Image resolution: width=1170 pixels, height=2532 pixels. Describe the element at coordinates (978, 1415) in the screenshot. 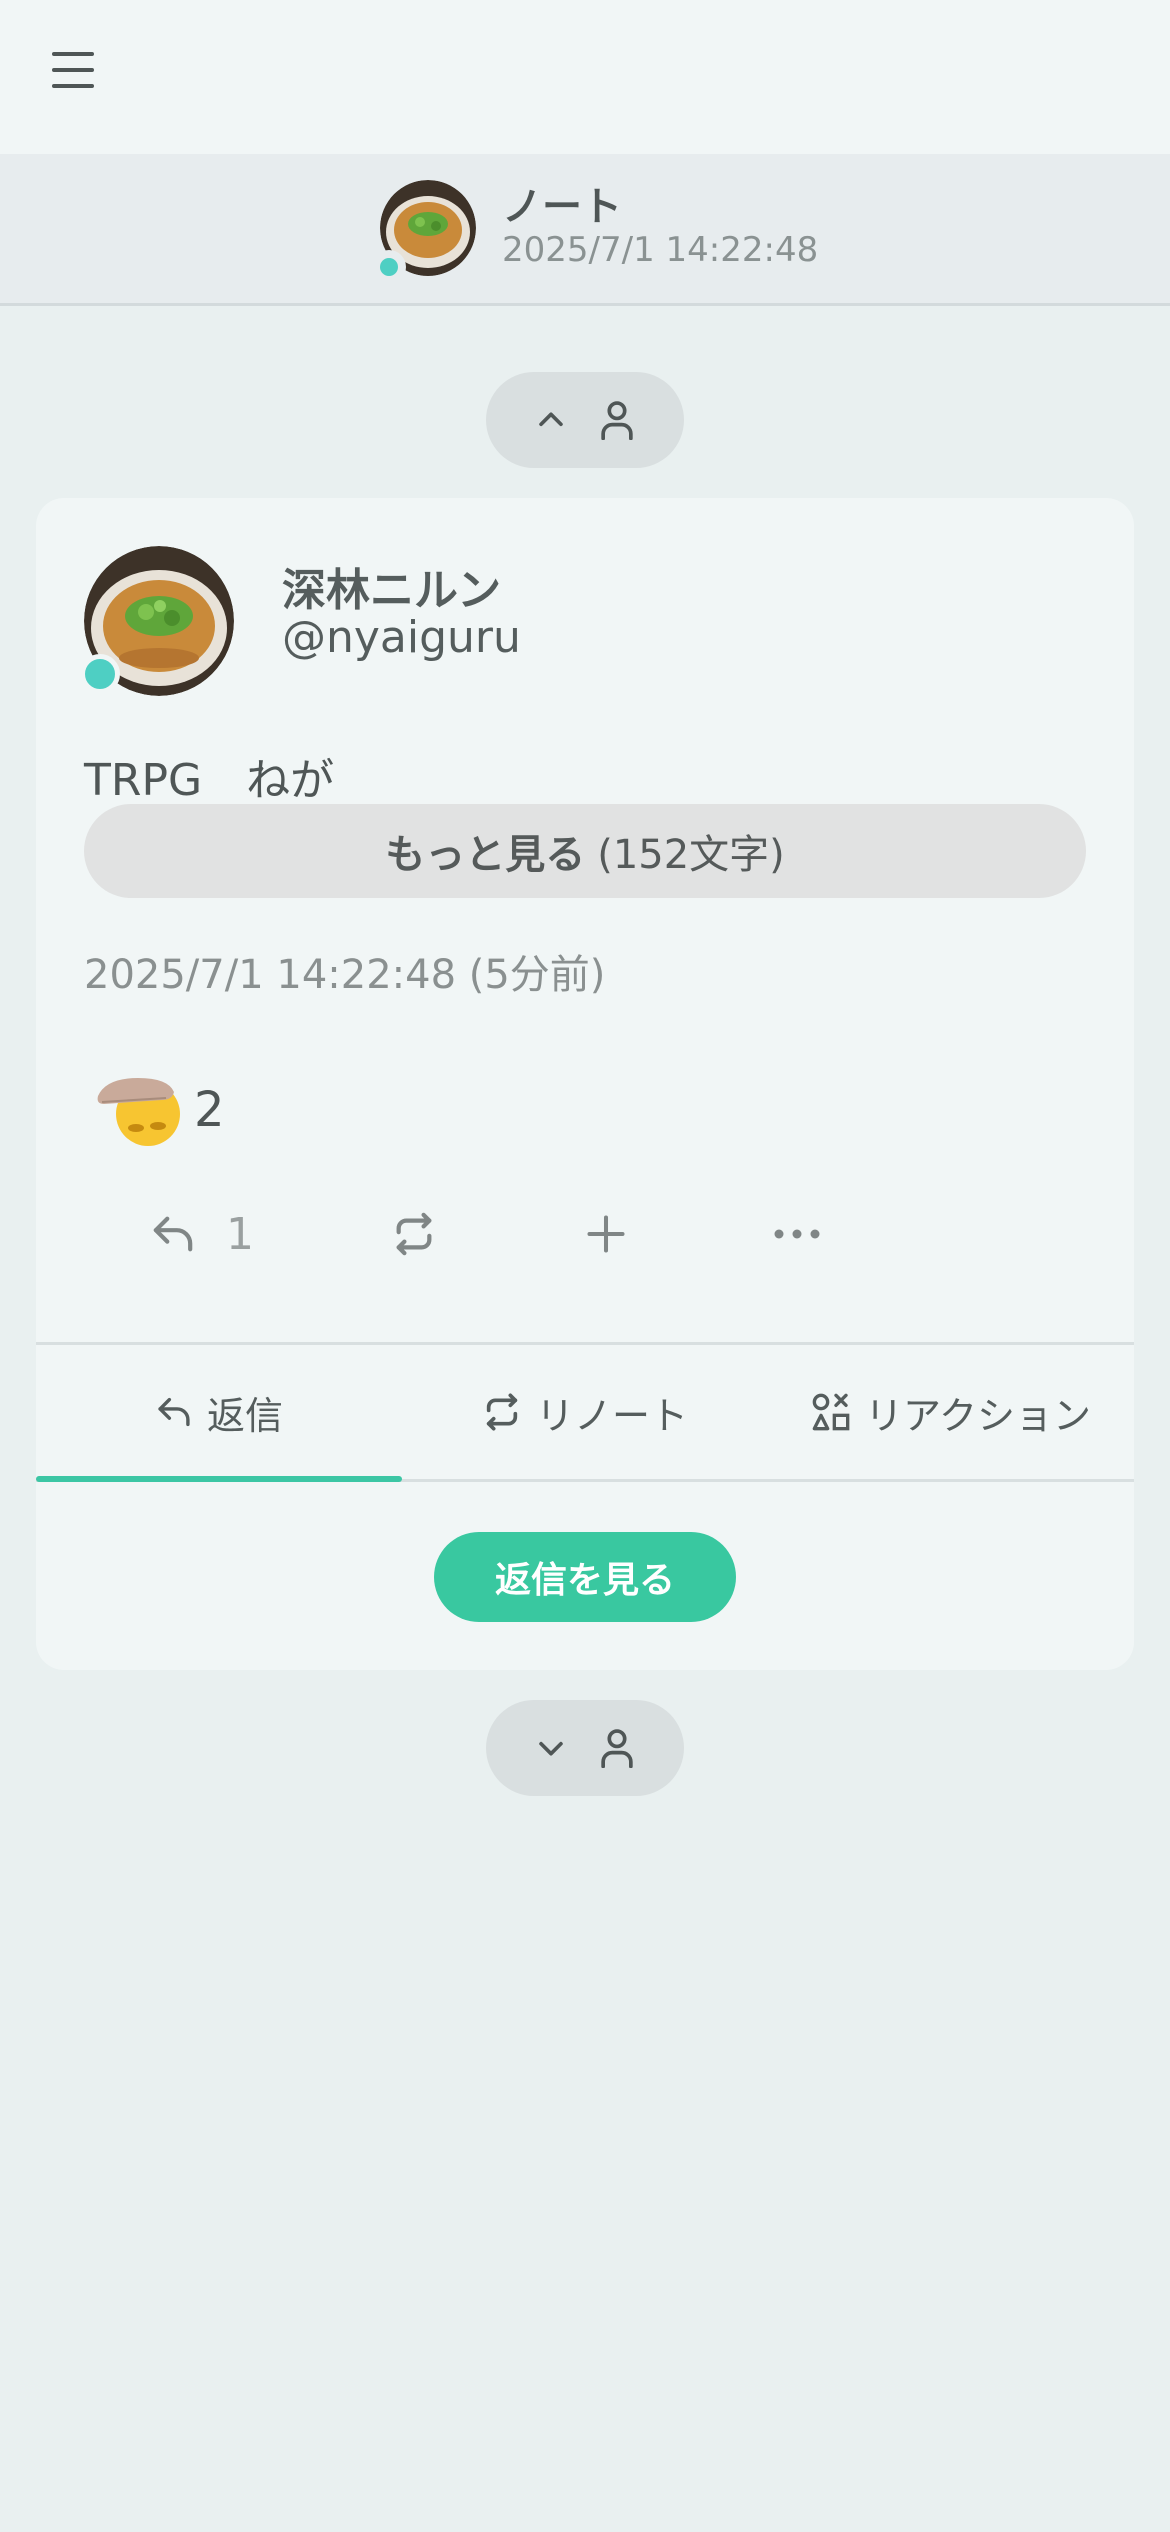

I see `tab-reactions-label: リアクション` at that location.